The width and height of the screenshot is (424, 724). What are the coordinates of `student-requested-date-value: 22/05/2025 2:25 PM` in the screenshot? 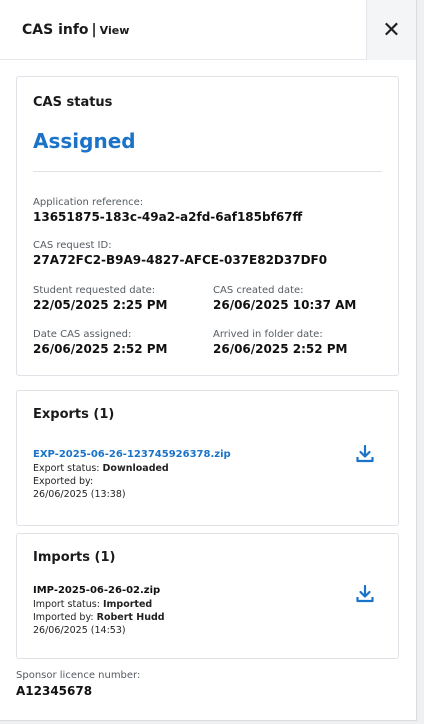 It's located at (100, 305).